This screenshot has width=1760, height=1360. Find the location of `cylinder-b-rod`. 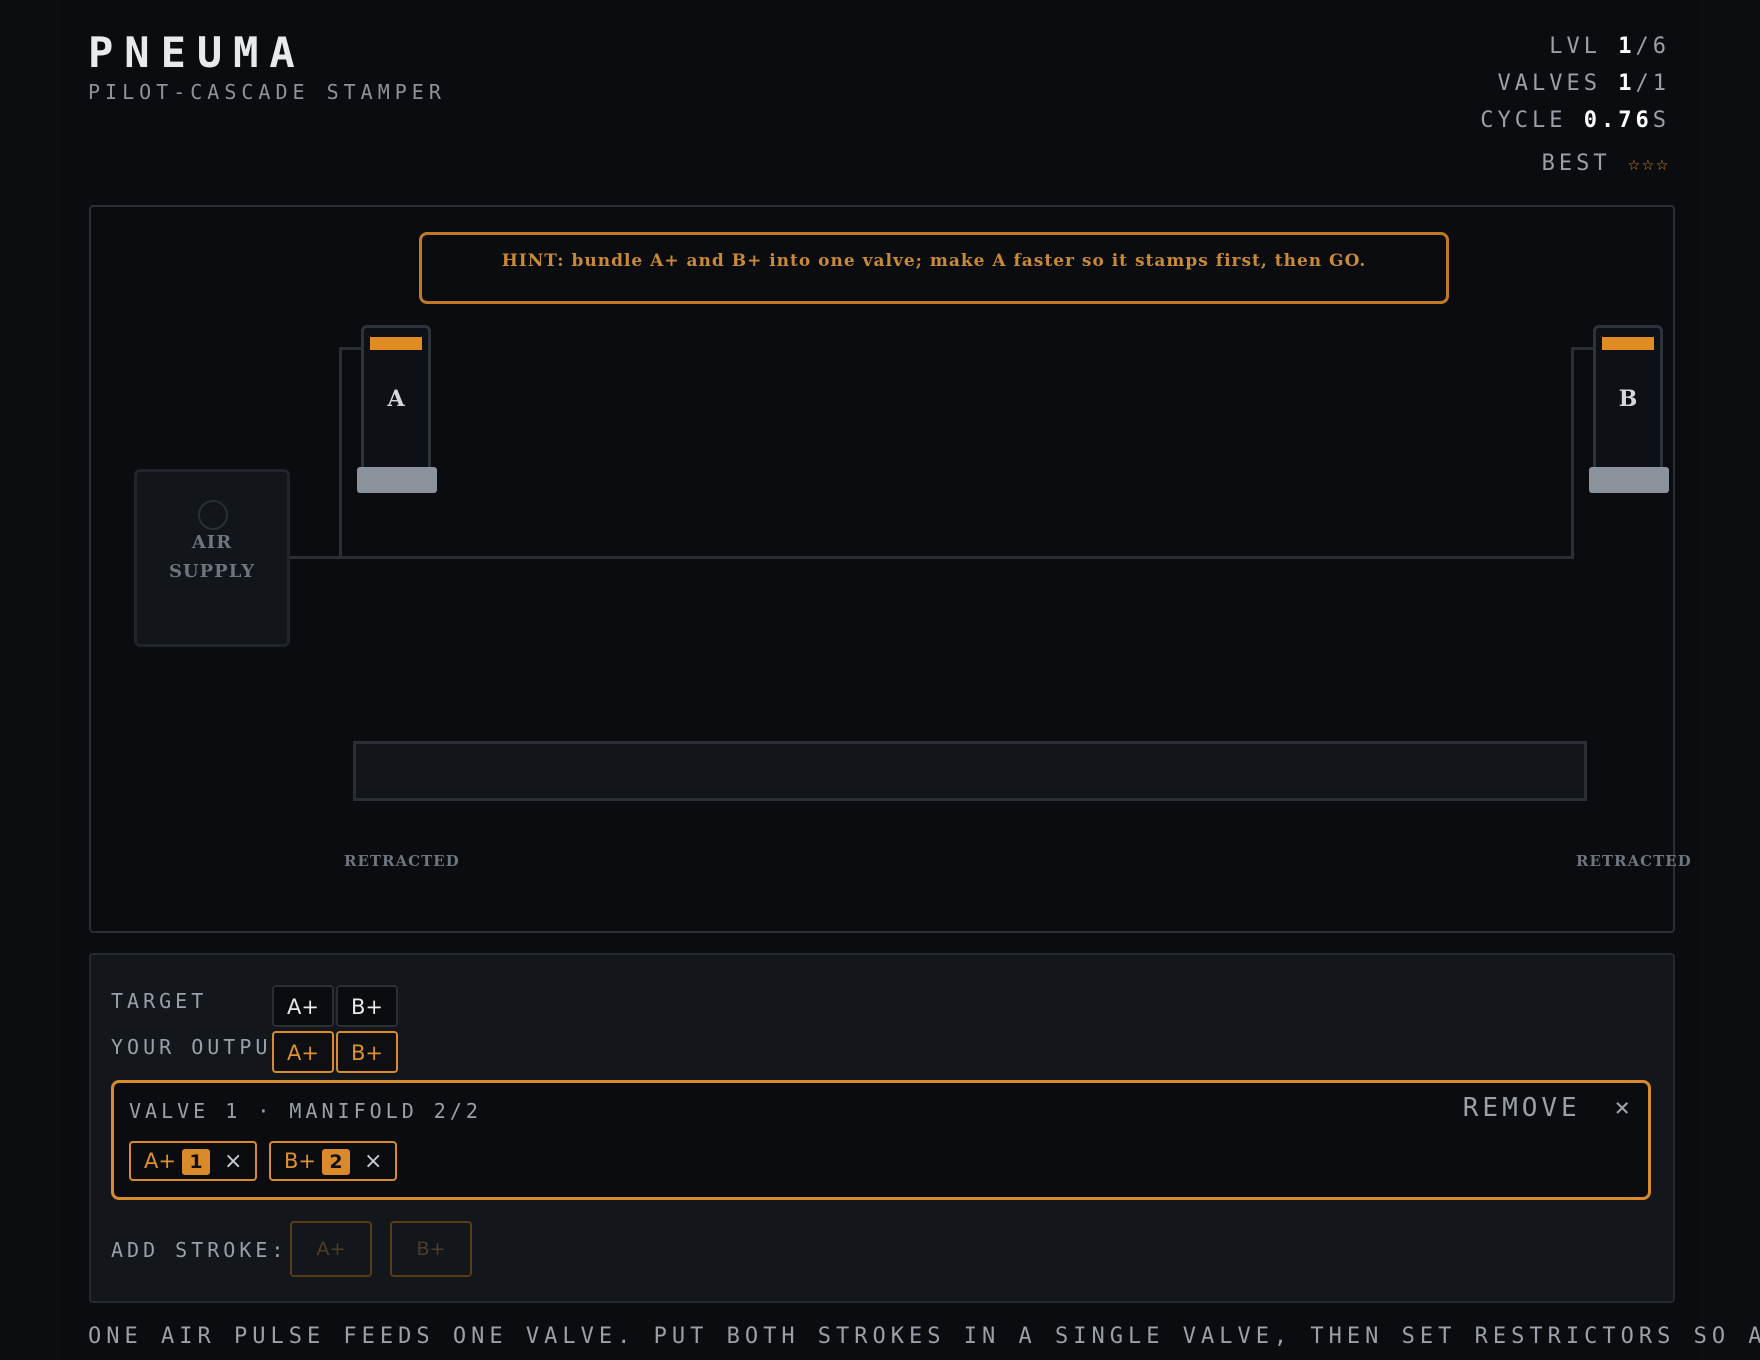

cylinder-b-rod is located at coordinates (1629, 480).